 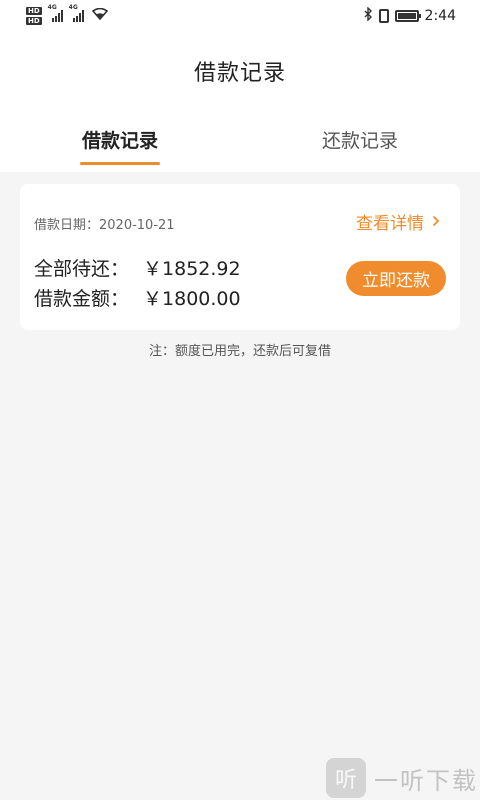 I want to click on tab-label: 借款记录, so click(x=119, y=141).